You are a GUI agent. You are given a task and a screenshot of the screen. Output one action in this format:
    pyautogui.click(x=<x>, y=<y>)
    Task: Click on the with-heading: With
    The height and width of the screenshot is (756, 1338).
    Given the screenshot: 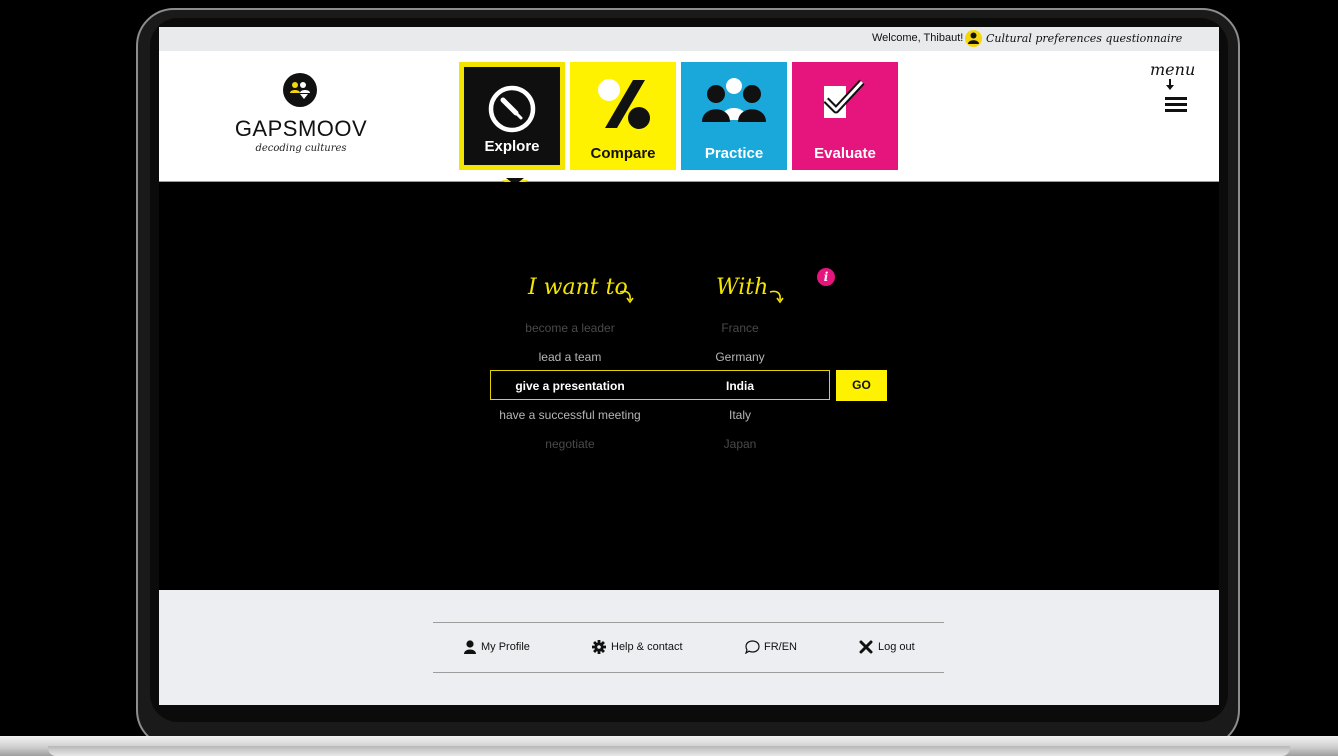 What is the action you would take?
    pyautogui.click(x=742, y=287)
    